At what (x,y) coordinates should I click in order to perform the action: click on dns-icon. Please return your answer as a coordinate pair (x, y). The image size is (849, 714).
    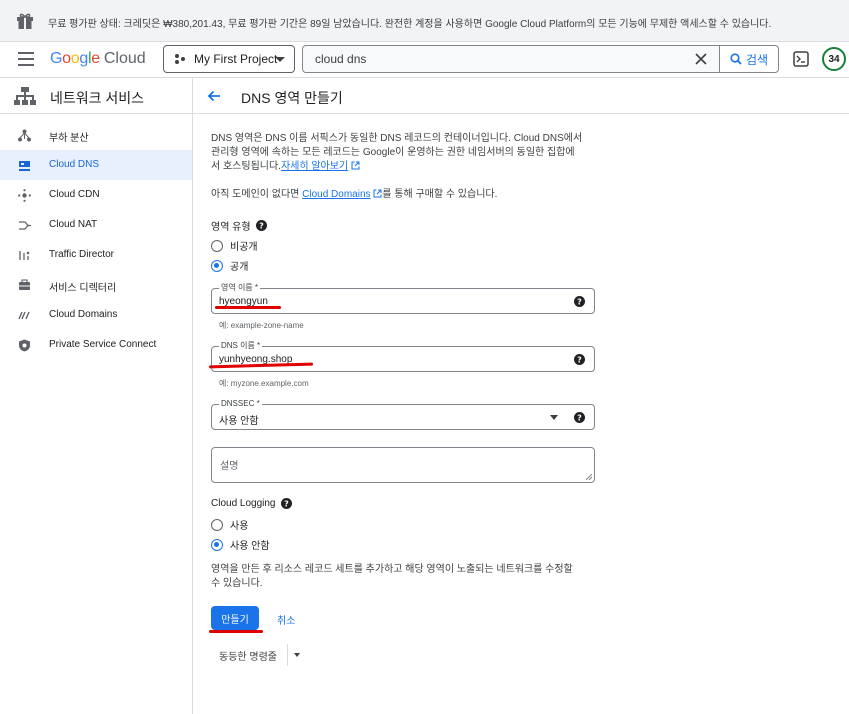
    Looking at the image, I should click on (24, 166).